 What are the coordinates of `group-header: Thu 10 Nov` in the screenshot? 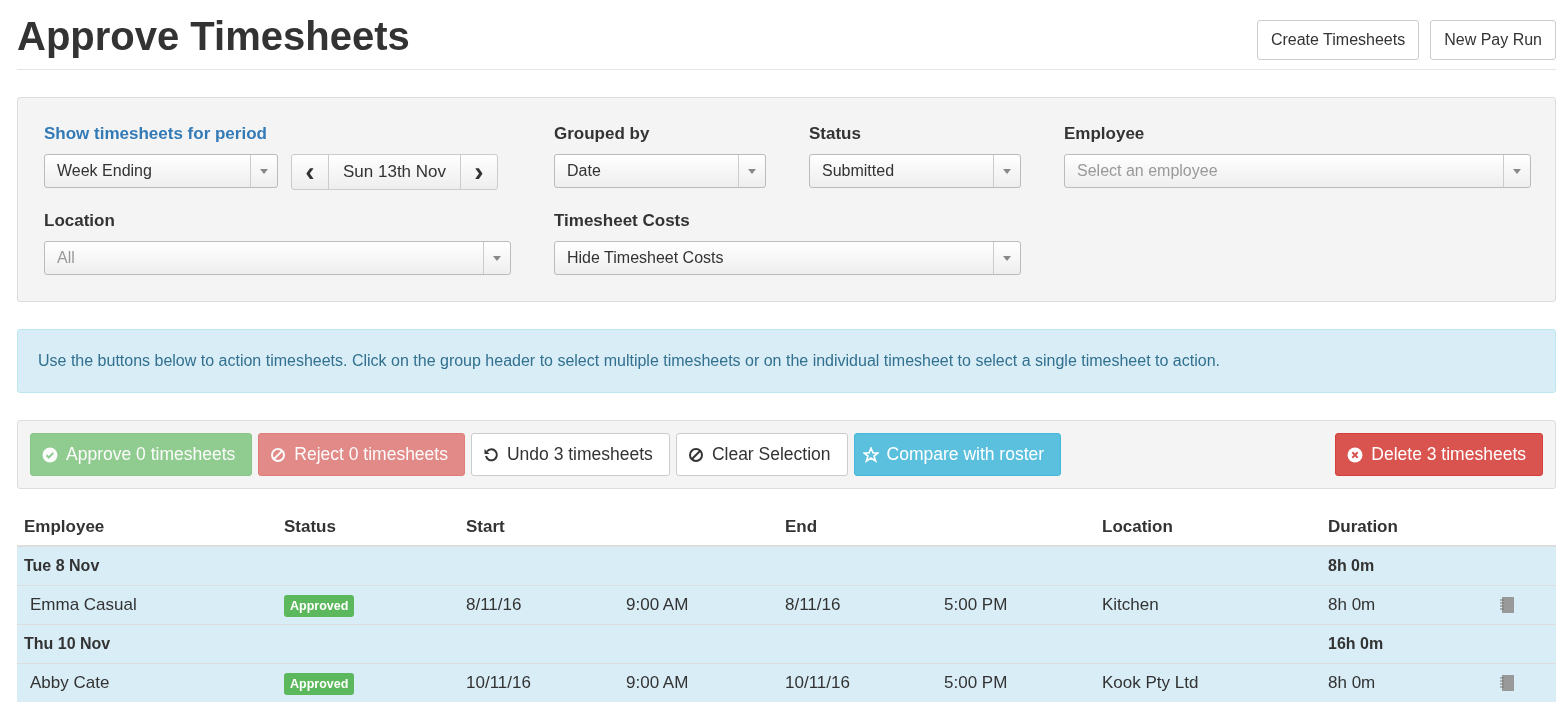 It's located at (67, 643).